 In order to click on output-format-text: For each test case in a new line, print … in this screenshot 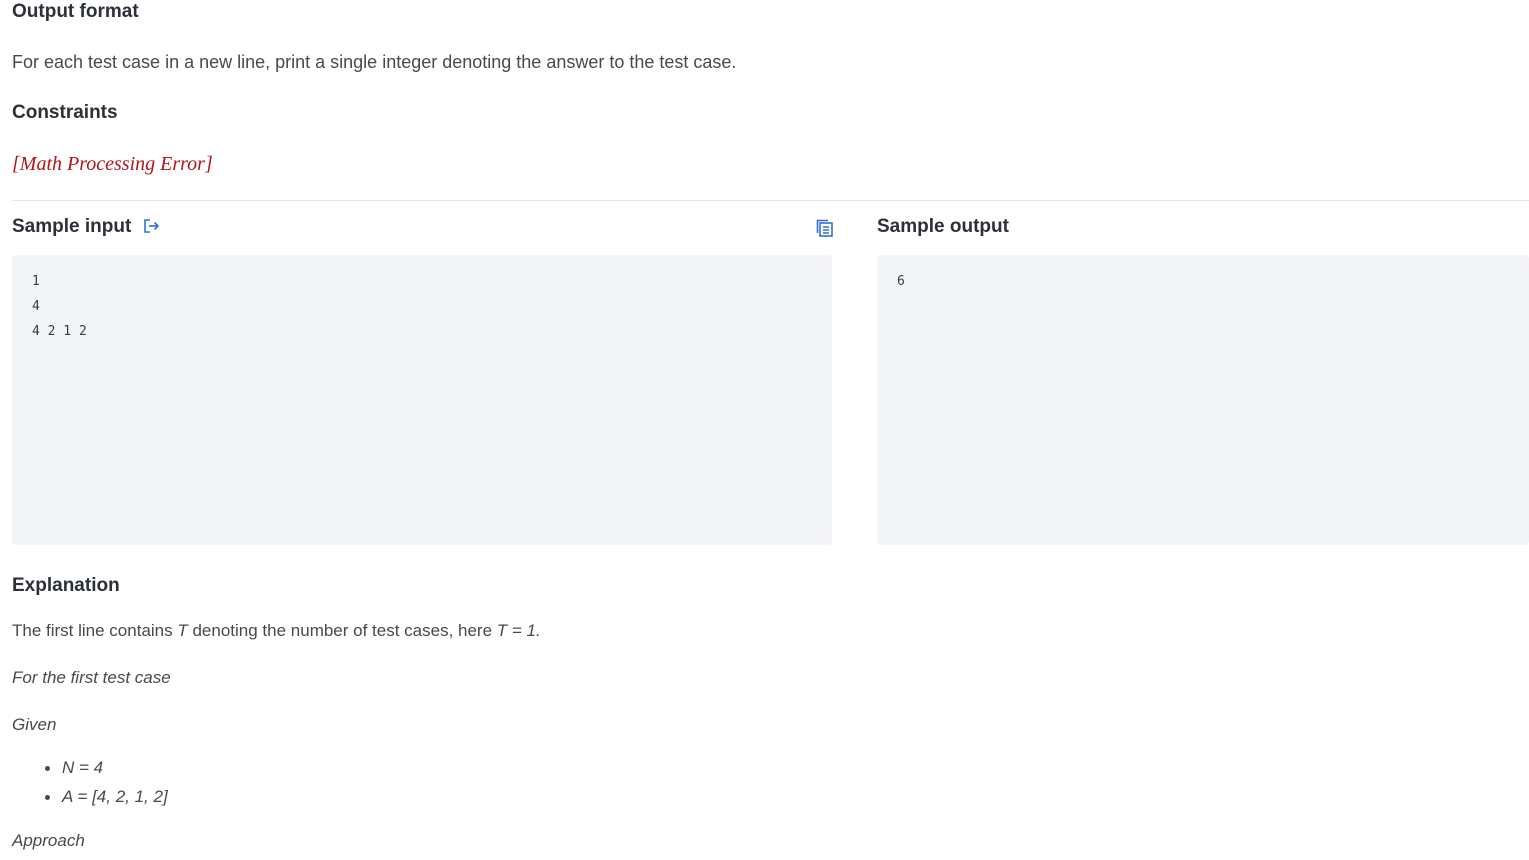, I will do `click(374, 62)`.